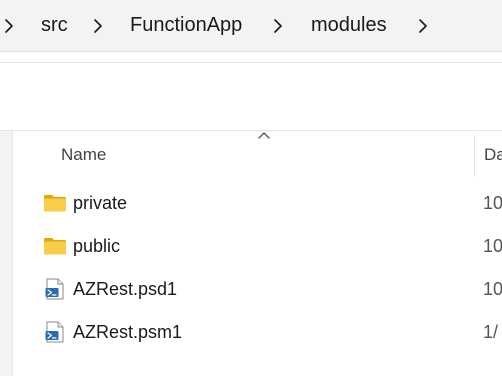  What do you see at coordinates (257, 331) in the screenshot?
I see `list-item: AZRest.psm1 1/` at bounding box center [257, 331].